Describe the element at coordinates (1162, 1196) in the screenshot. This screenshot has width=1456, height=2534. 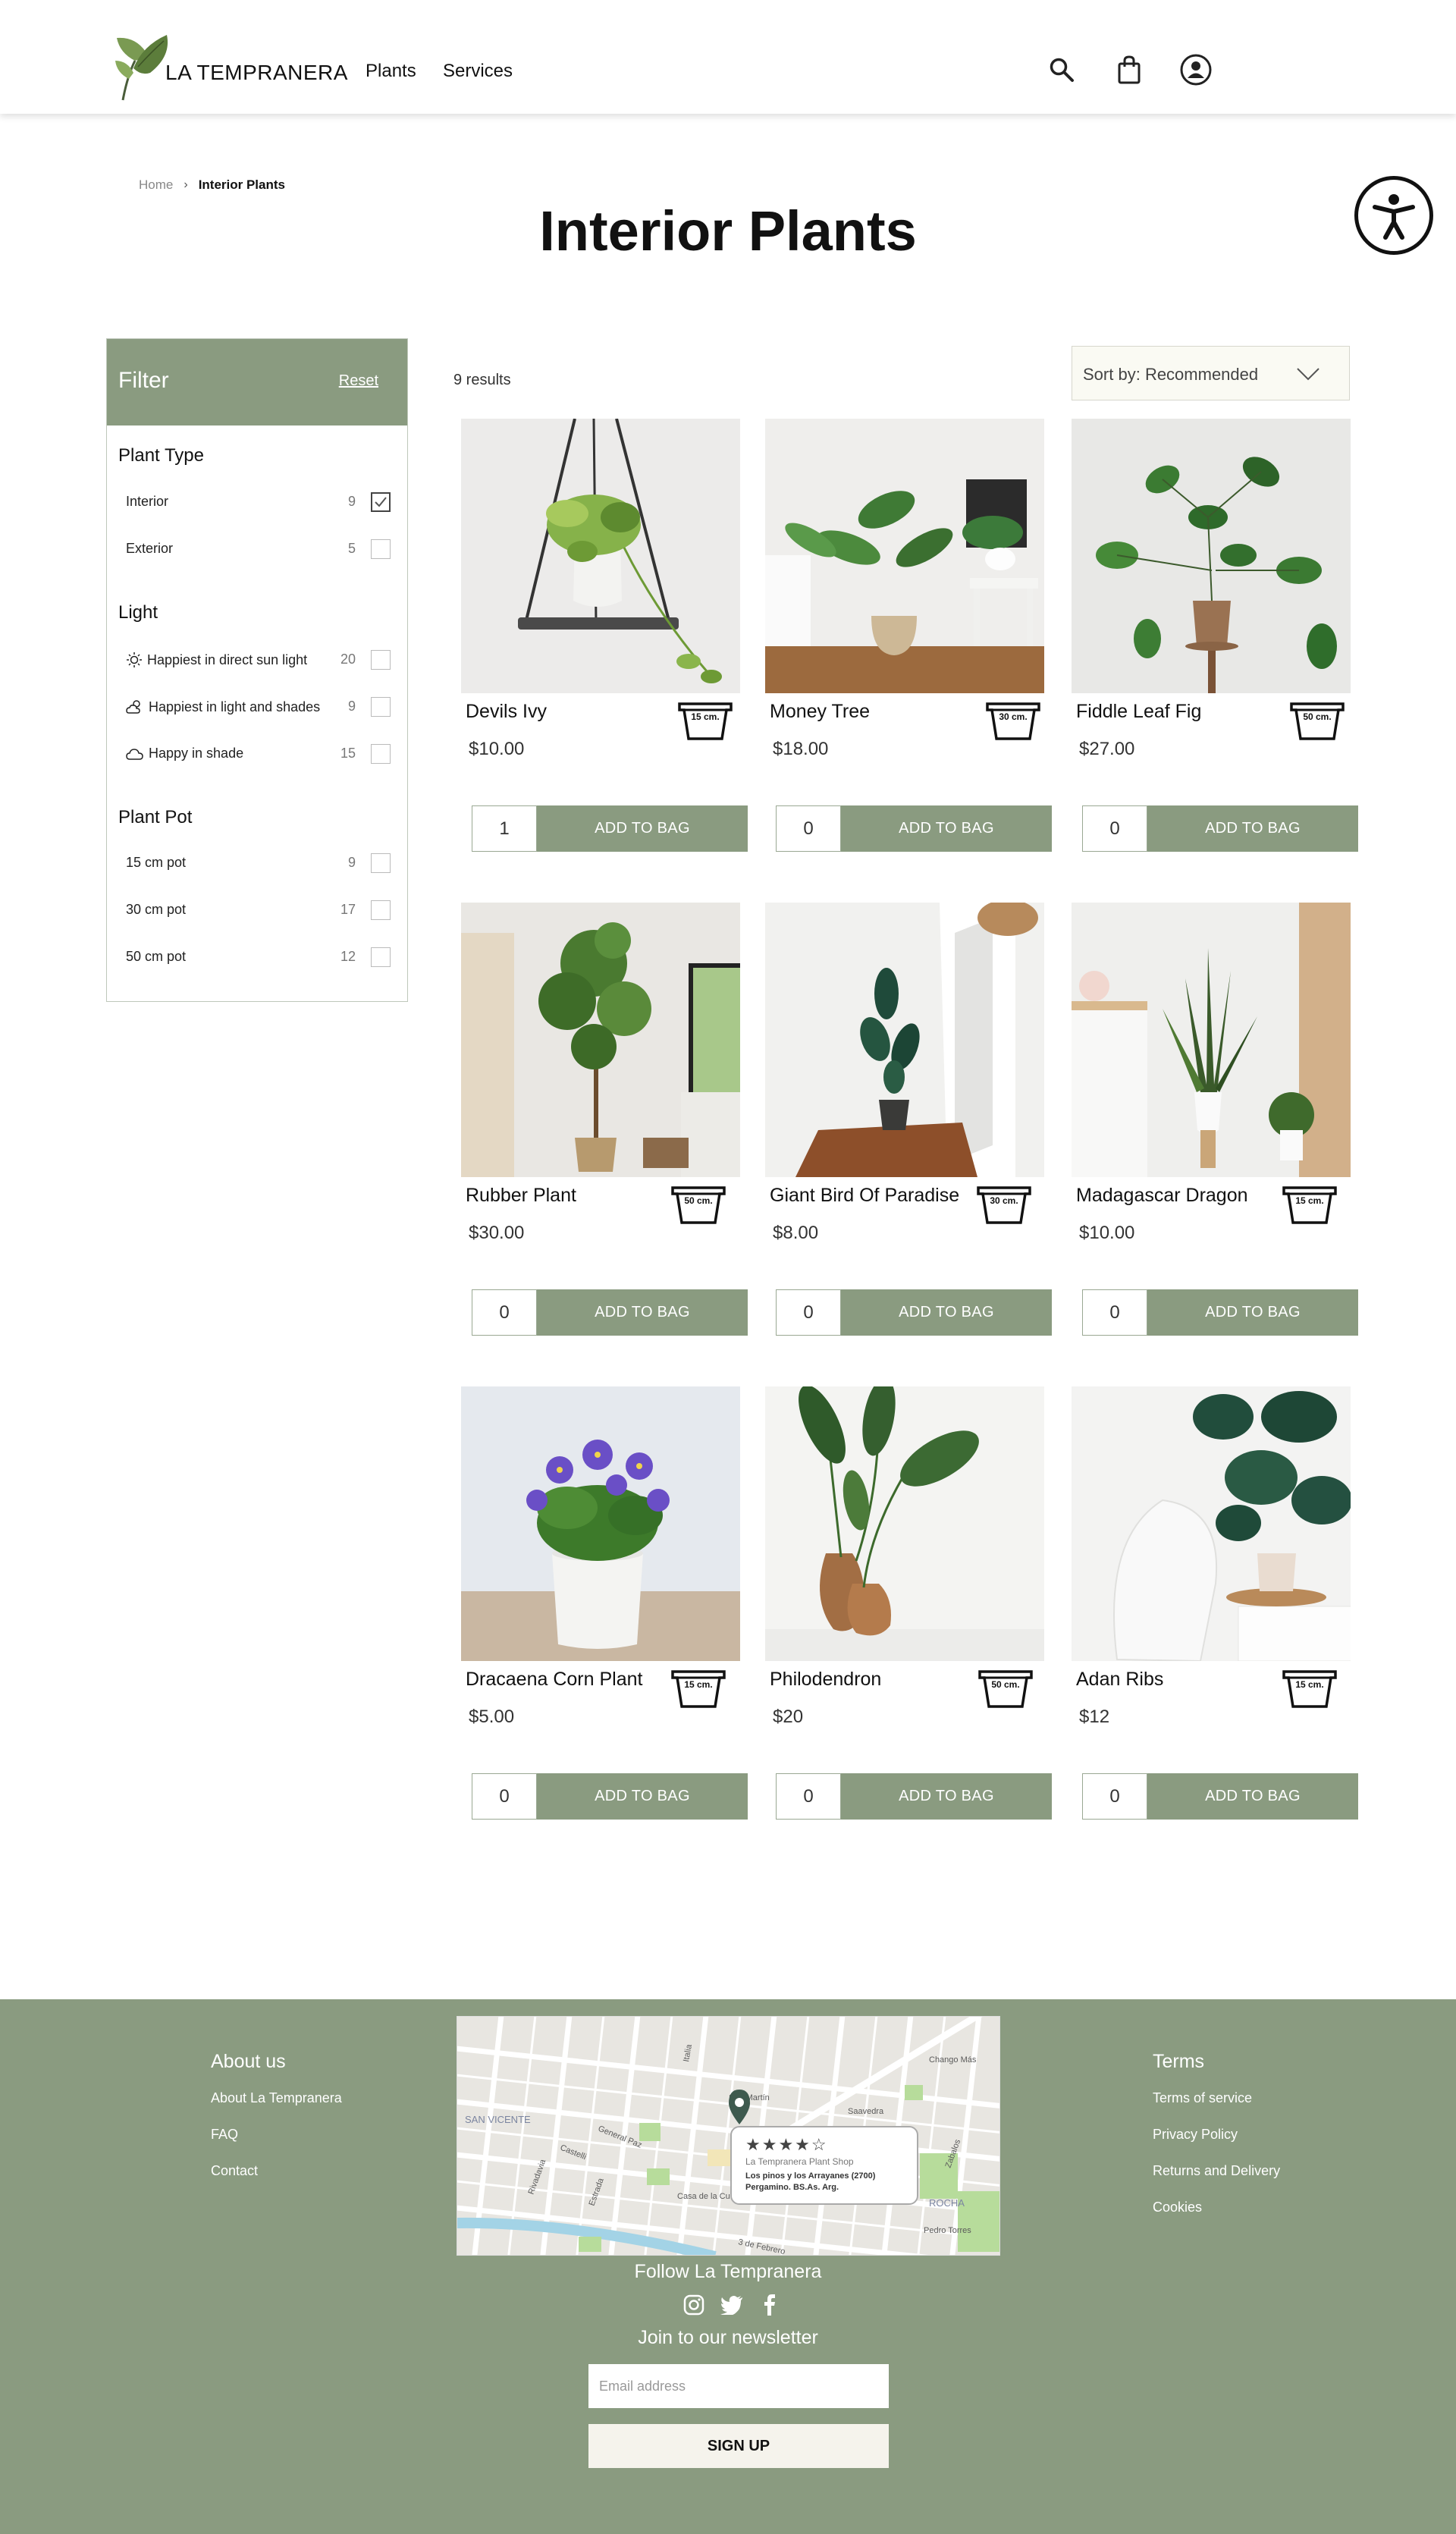
I see `product-name: Madagascar Dragon` at that location.